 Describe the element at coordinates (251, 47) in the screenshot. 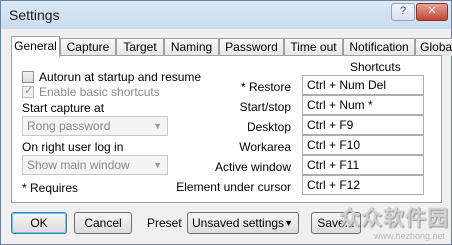

I see `tab-password: Password` at that location.